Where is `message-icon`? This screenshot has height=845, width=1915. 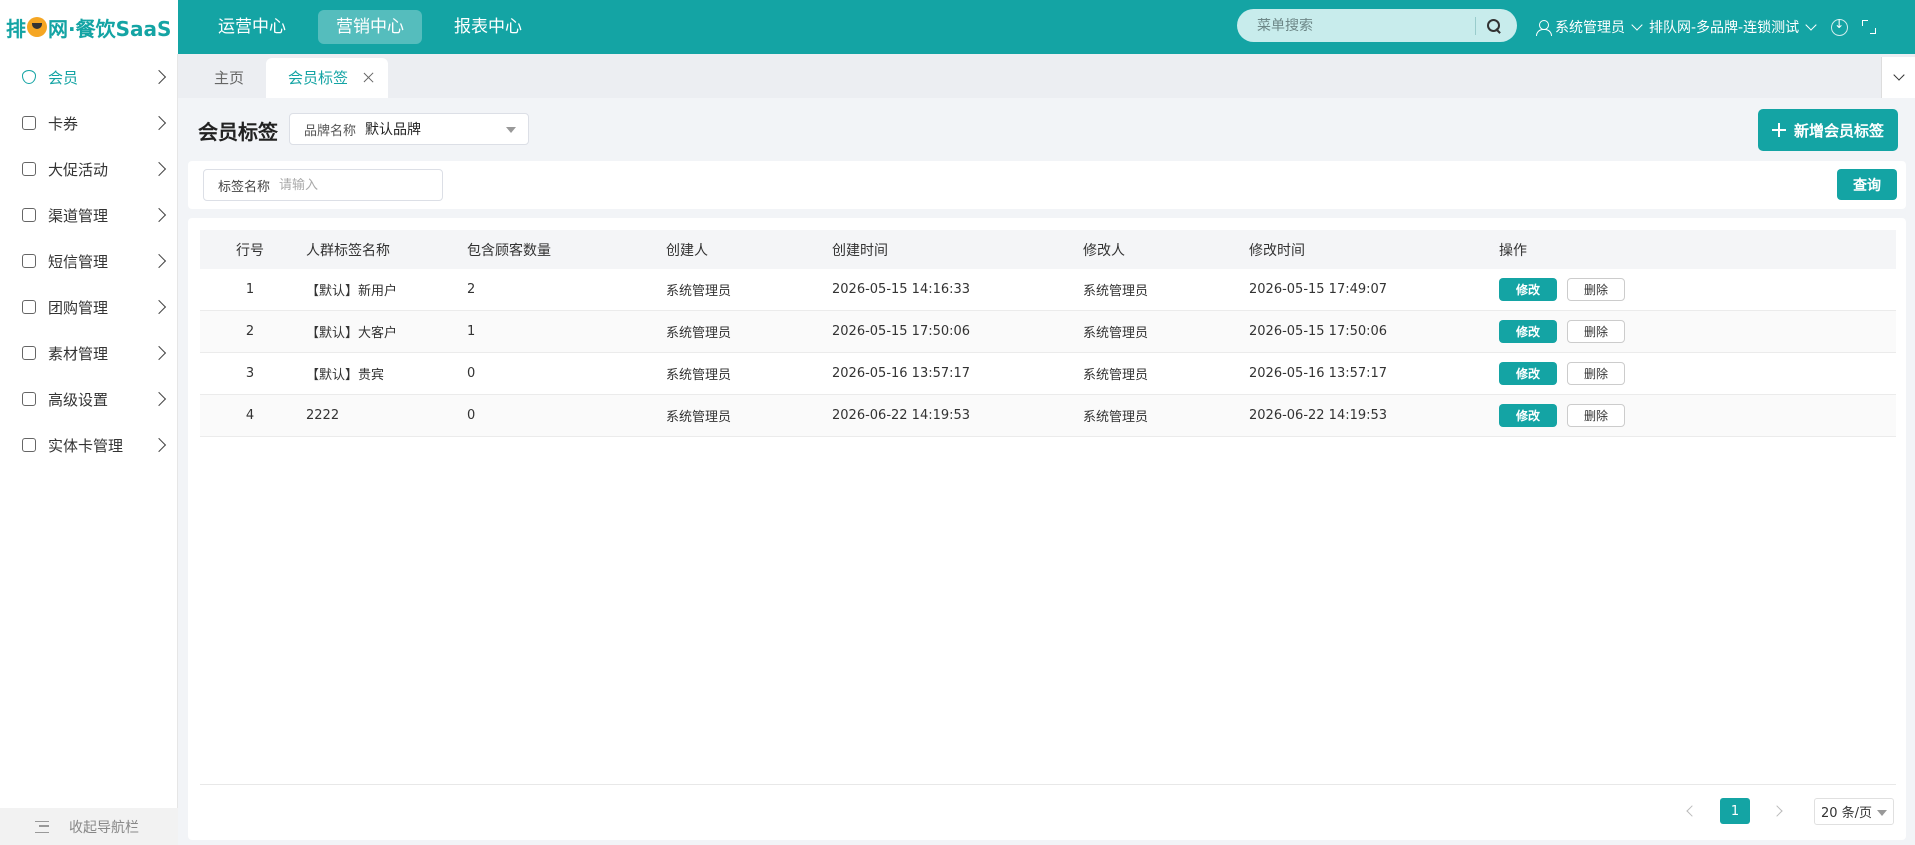 message-icon is located at coordinates (29, 261).